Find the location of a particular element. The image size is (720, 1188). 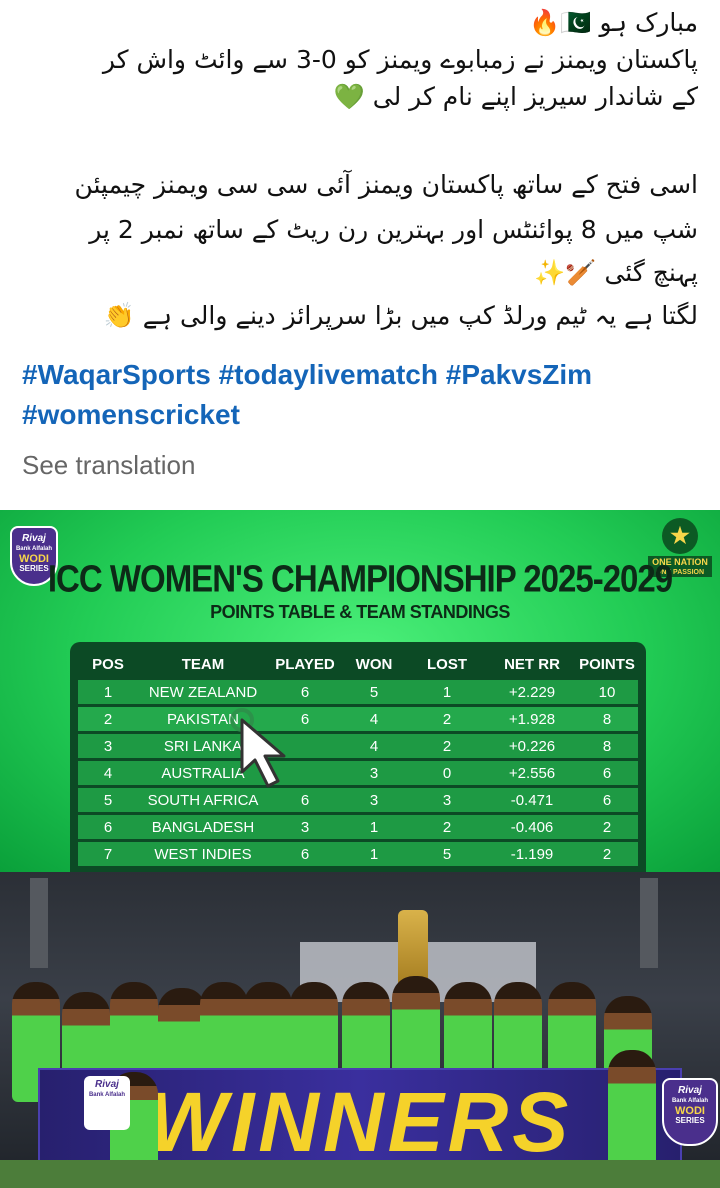

table-cell: BANGLADESH is located at coordinates (203, 827).